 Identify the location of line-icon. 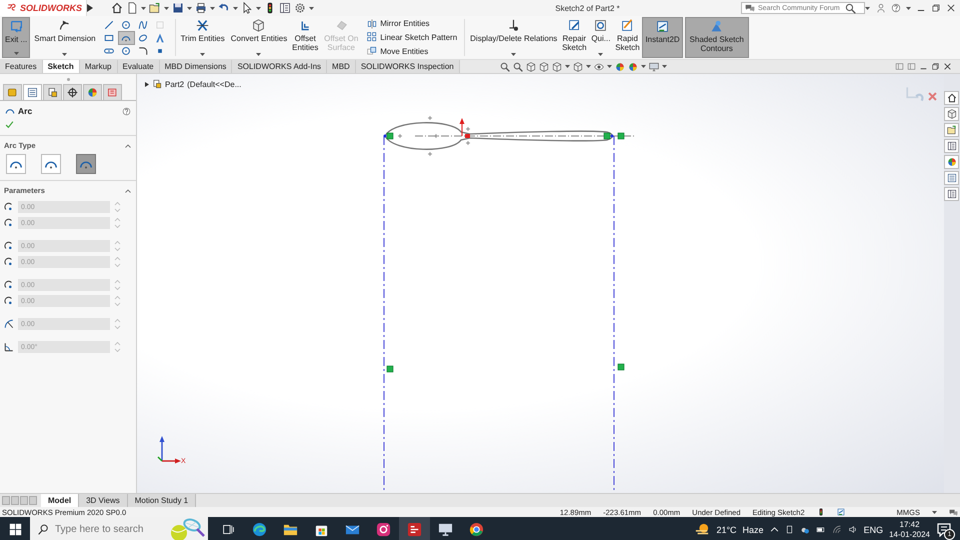
(109, 25).